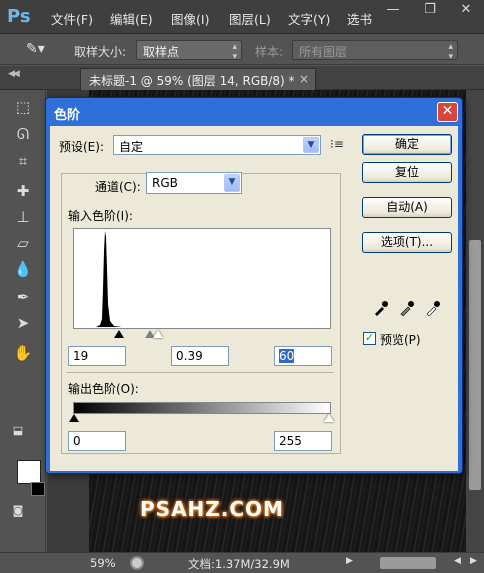  I want to click on input-gamma-field: 0.39, so click(200, 356).